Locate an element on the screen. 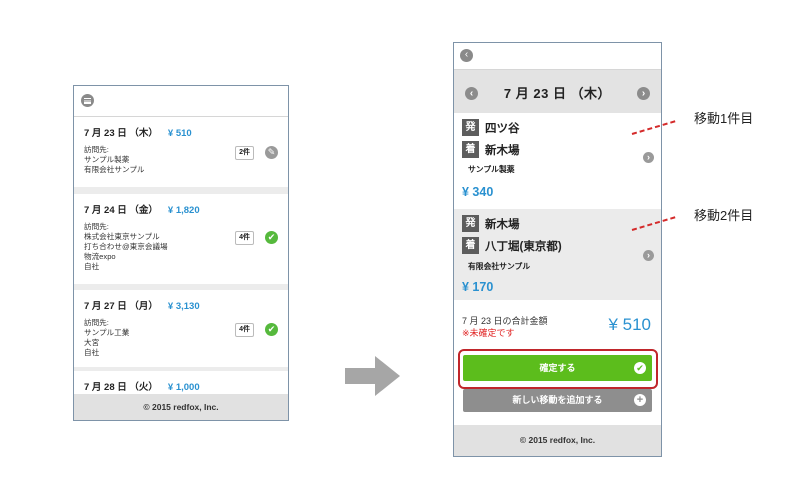  next-day-icon: › is located at coordinates (643, 93).